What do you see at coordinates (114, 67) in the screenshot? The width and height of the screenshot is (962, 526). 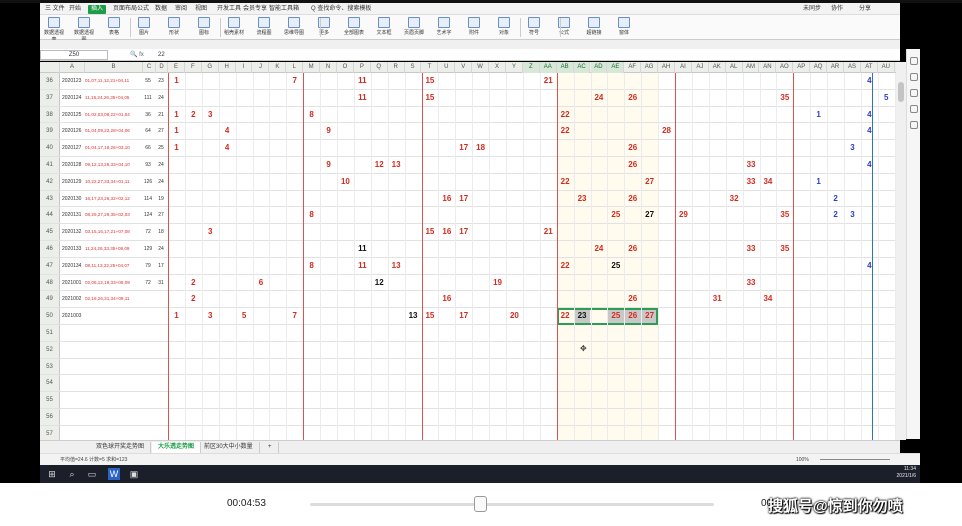 I see `column-header: B` at bounding box center [114, 67].